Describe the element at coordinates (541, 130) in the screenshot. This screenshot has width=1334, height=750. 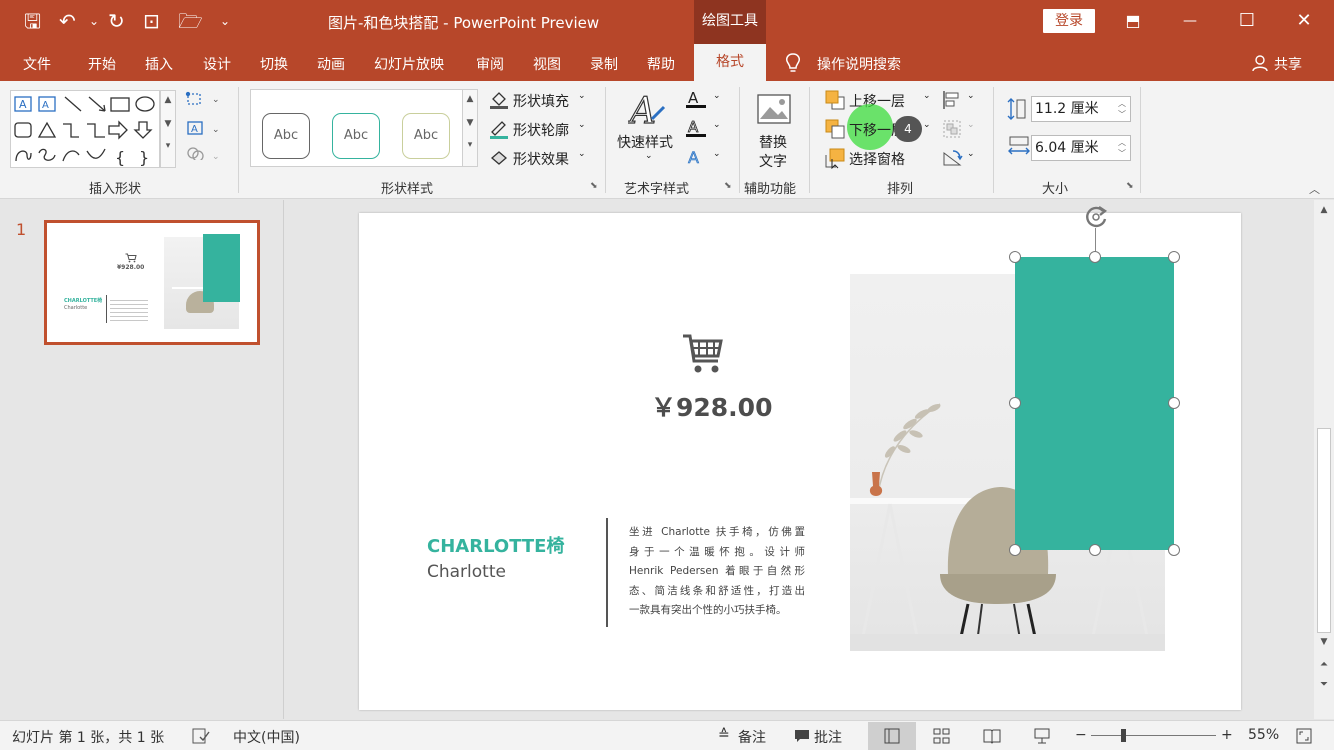
I see `shape-outline-button: 形状轮廓` at that location.